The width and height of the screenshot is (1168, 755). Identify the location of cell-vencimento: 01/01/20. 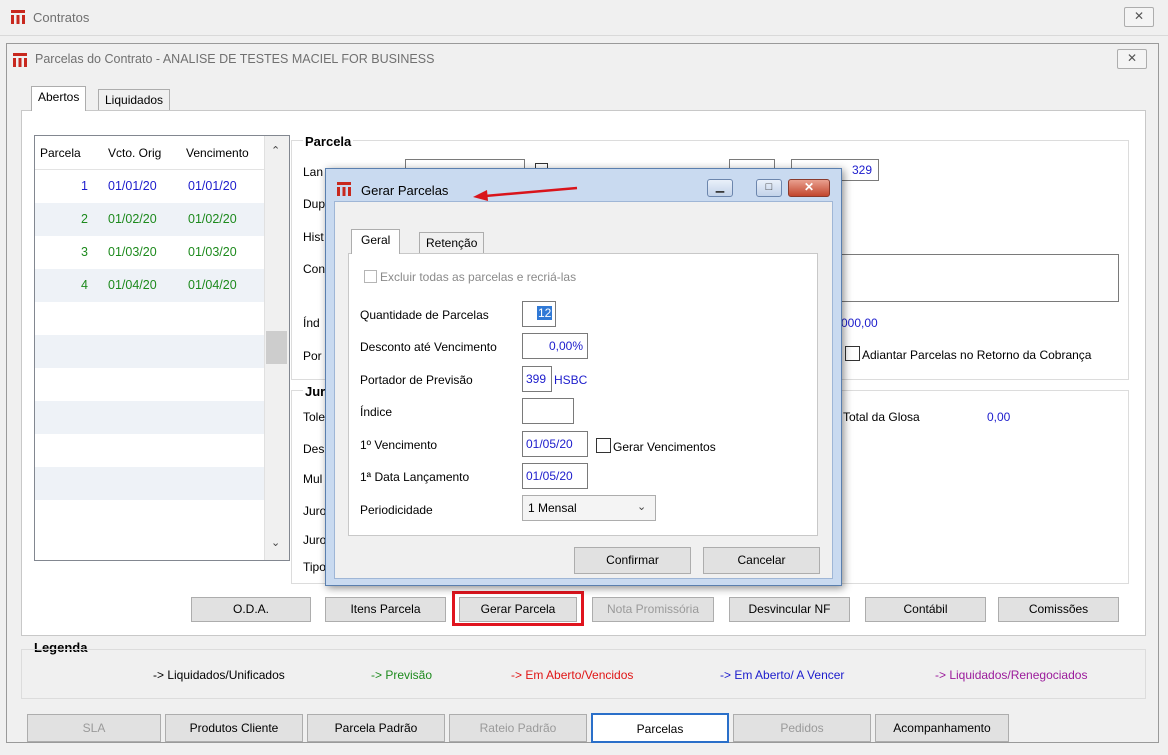
(212, 186).